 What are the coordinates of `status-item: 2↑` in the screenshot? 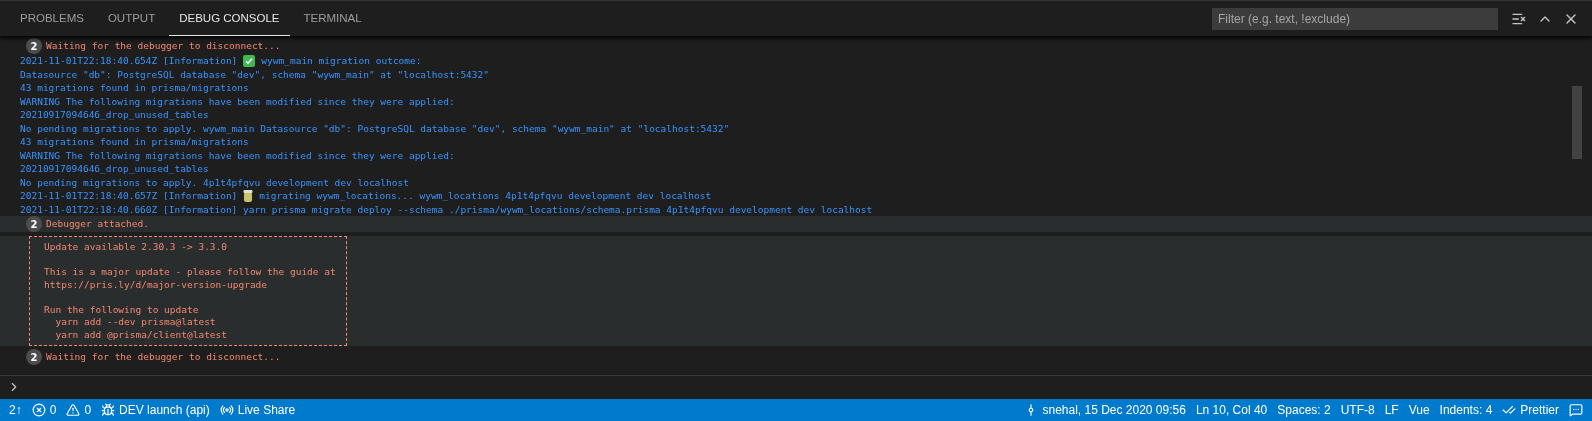 It's located at (15, 410).